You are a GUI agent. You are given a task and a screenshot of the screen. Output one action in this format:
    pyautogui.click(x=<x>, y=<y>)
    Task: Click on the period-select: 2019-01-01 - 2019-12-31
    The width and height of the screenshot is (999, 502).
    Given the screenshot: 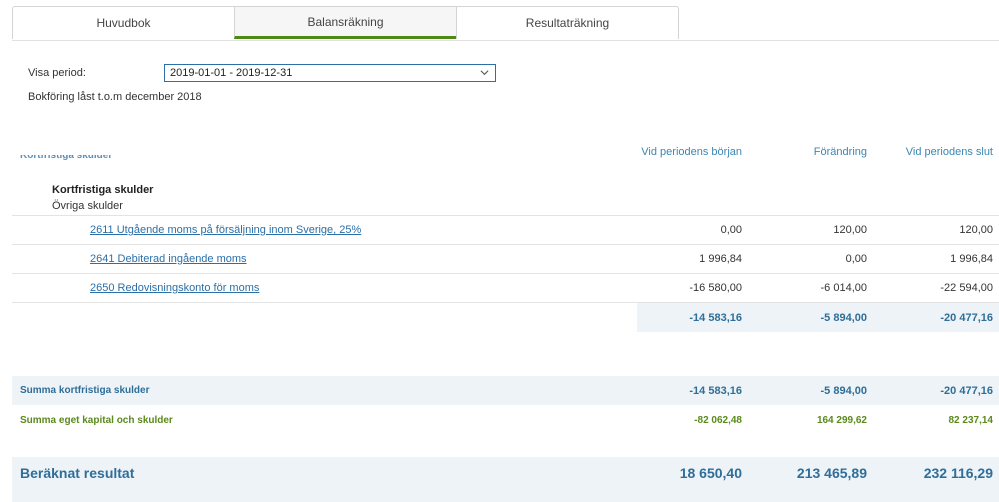 What is the action you would take?
    pyautogui.click(x=330, y=73)
    